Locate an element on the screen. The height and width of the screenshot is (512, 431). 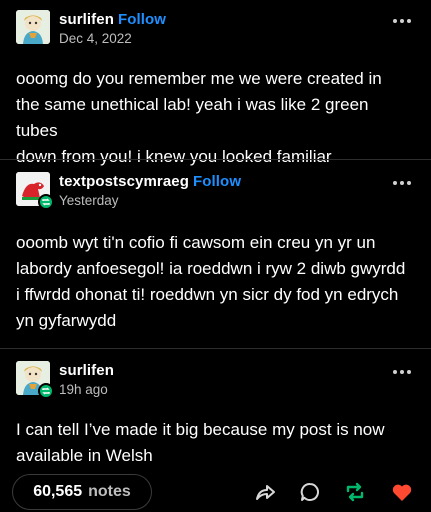
post-text-line: yn gyfarwydd is located at coordinates (66, 320).